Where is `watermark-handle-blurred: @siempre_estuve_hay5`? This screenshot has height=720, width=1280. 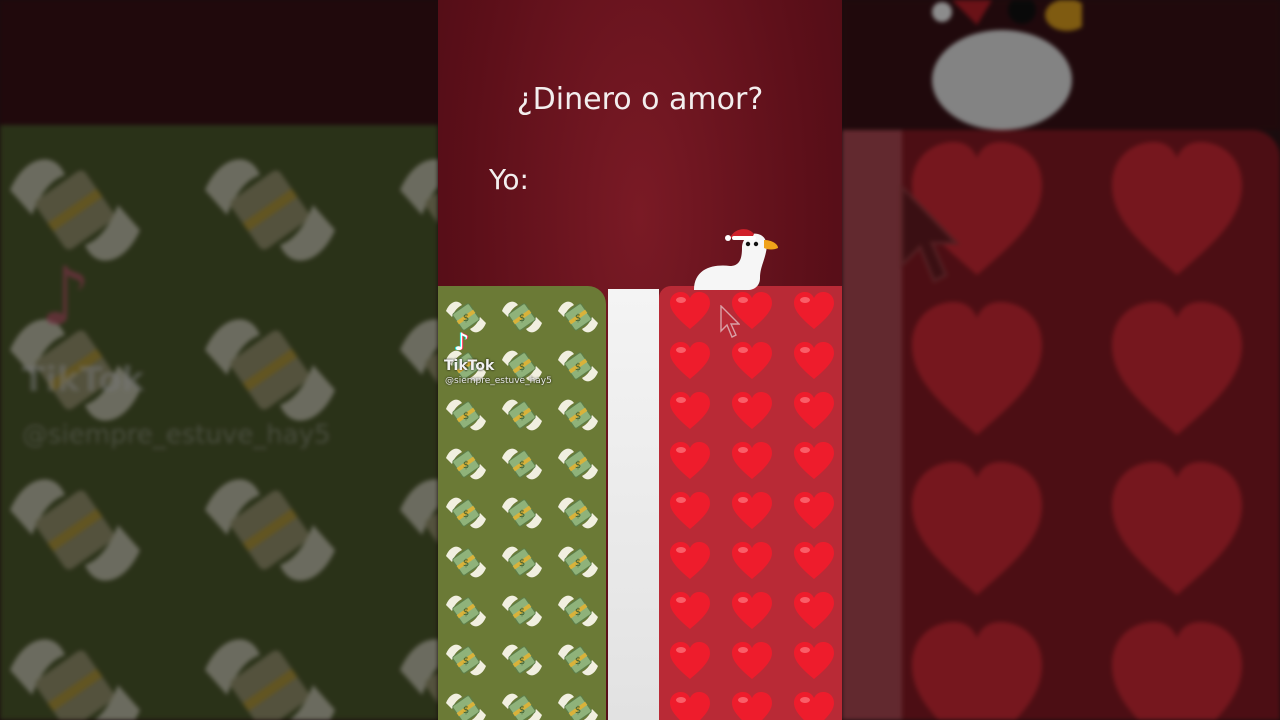 watermark-handle-blurred: @siempre_estuve_hay5 is located at coordinates (176, 435).